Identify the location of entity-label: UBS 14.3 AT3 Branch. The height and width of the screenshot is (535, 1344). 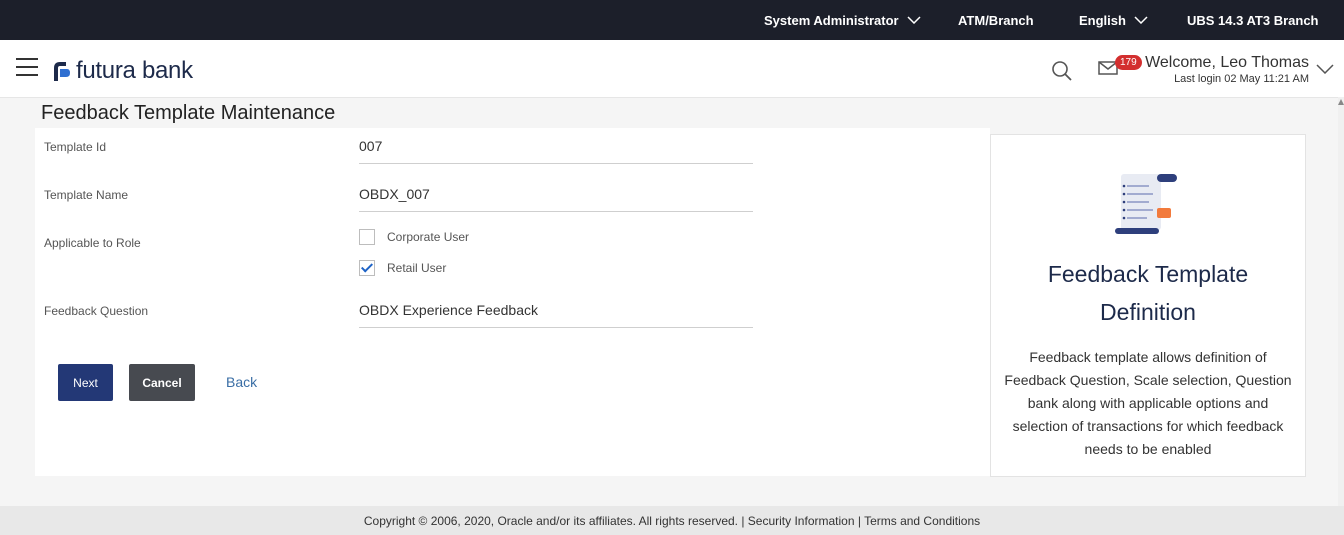
(1253, 20).